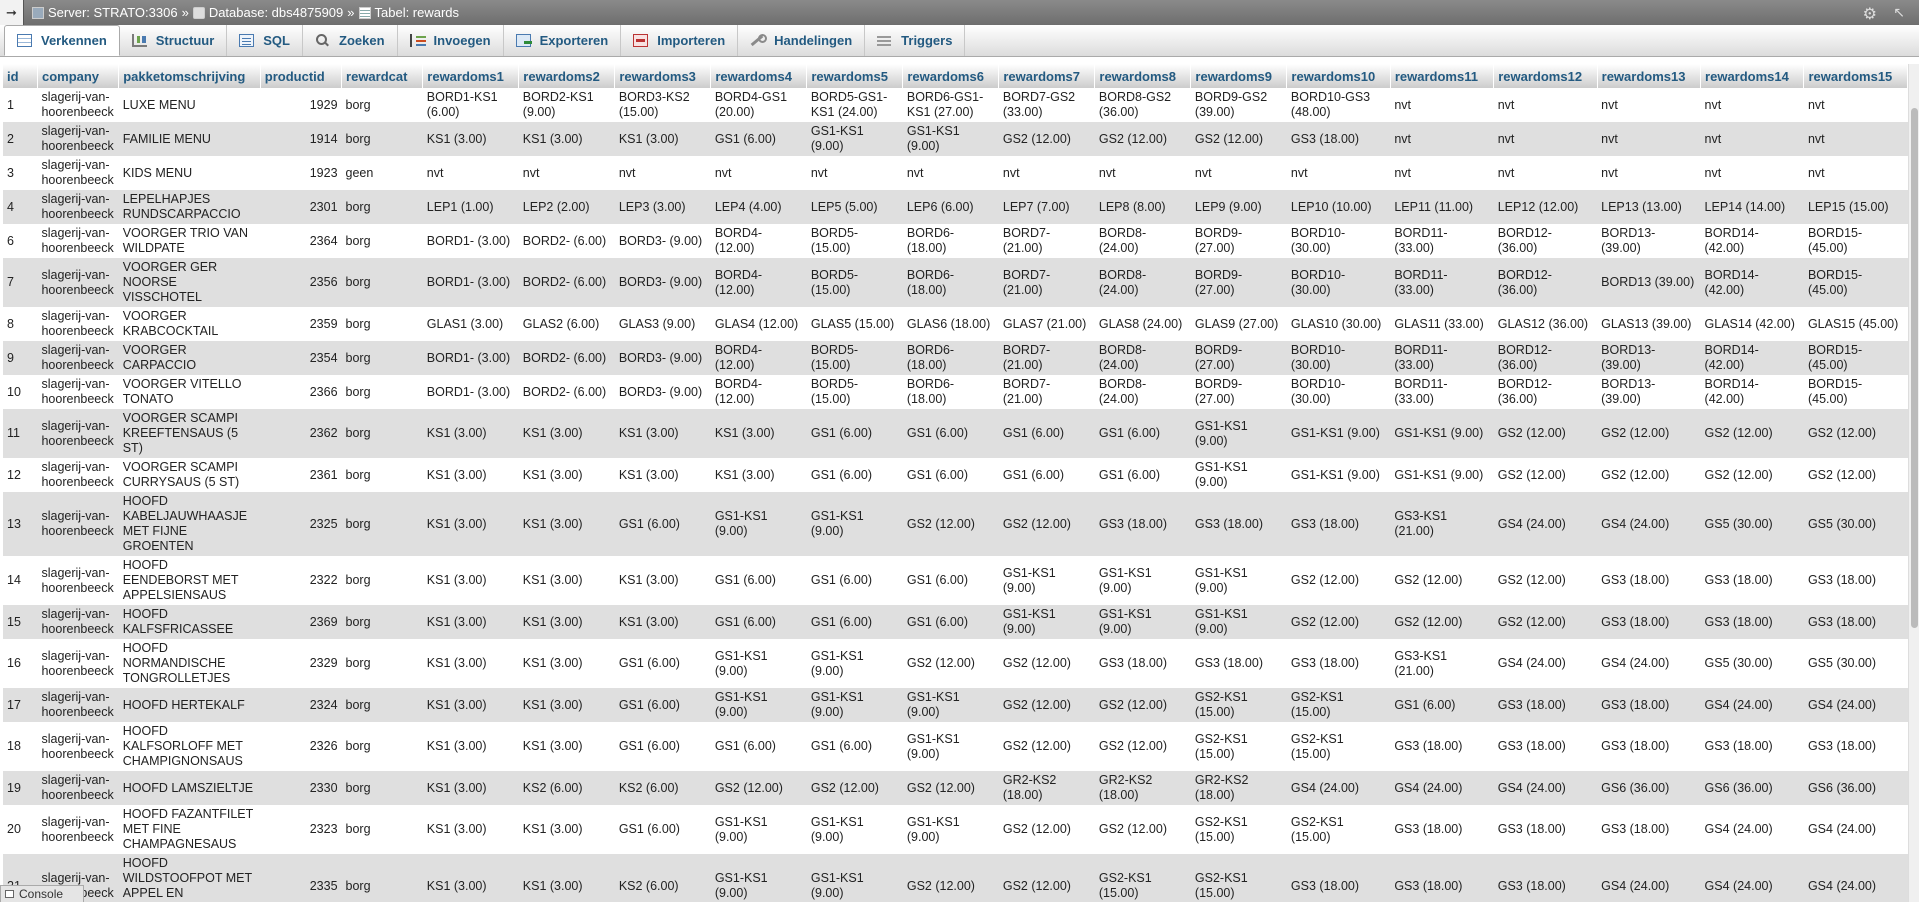  What do you see at coordinates (1142, 524) in the screenshot?
I see `cell-rewardoms8: GS3 (18.00)` at bounding box center [1142, 524].